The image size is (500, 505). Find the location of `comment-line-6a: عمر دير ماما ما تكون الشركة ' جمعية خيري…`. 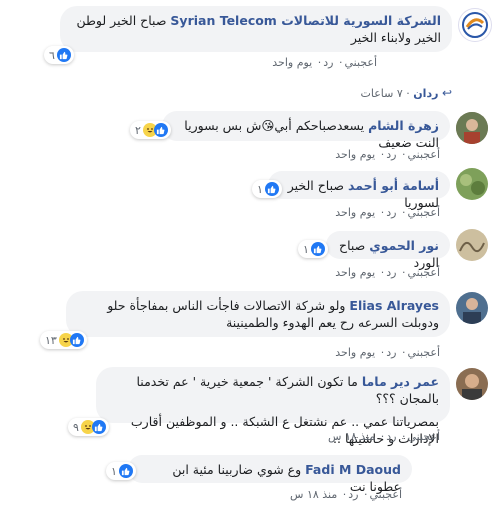

comment-line-6a: عمر دير ماما ما تكون الشركة ' جمعية خيري… is located at coordinates (273, 390).